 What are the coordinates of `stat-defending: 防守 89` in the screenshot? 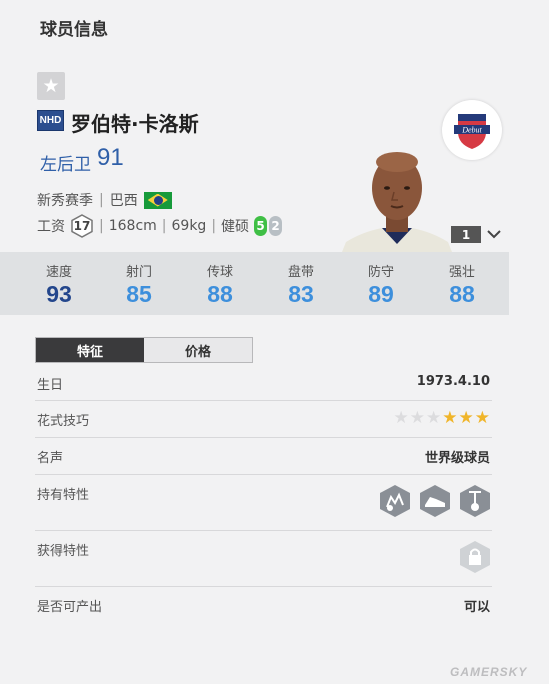 It's located at (381, 280).